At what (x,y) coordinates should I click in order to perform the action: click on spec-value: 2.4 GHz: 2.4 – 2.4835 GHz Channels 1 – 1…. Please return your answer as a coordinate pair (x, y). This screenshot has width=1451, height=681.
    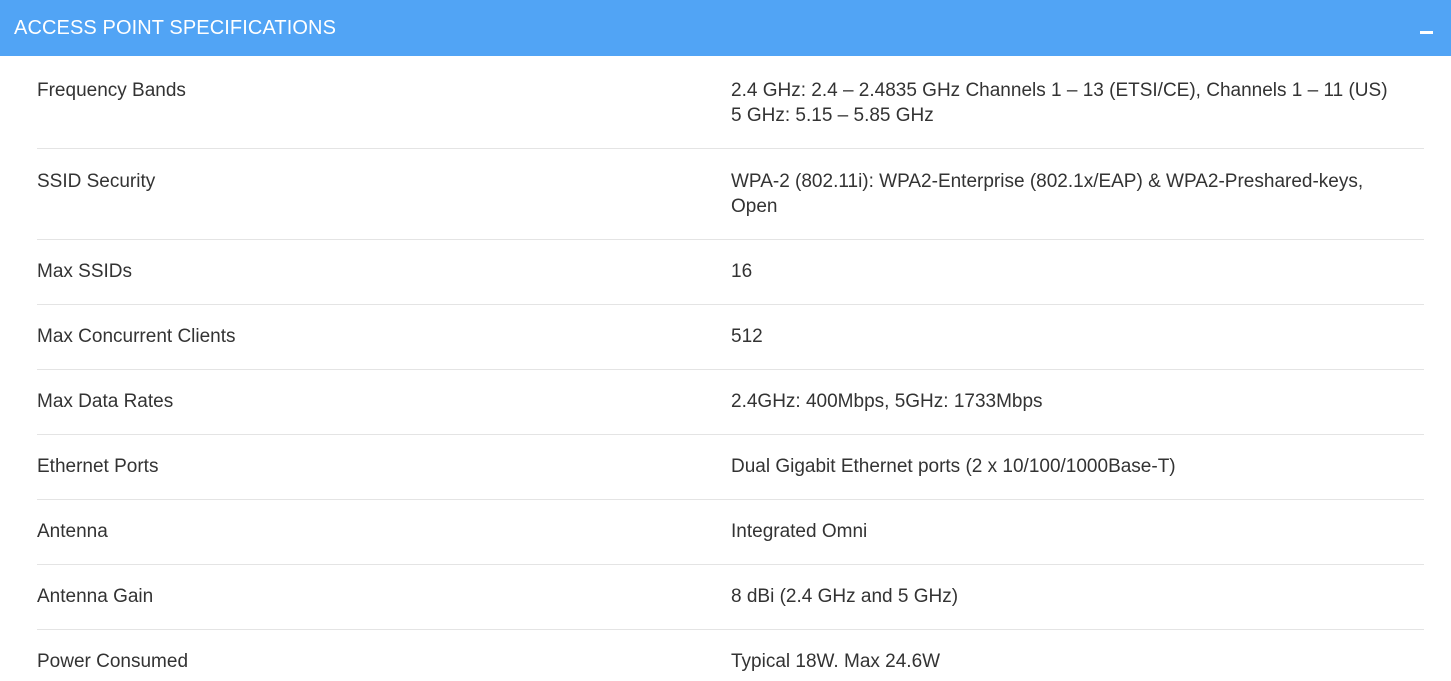
    Looking at the image, I should click on (1077, 113).